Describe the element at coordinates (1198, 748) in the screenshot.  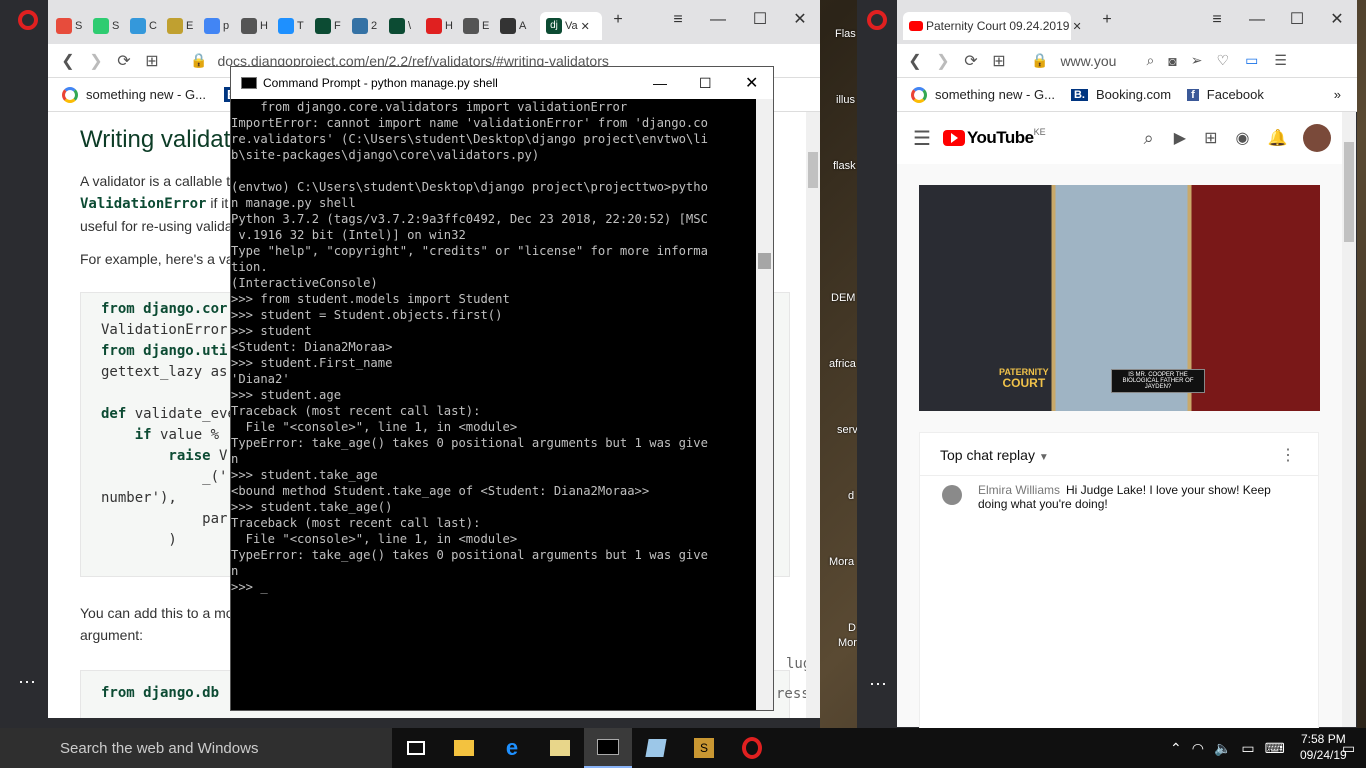
I see `wifi-icon: ◠` at that location.